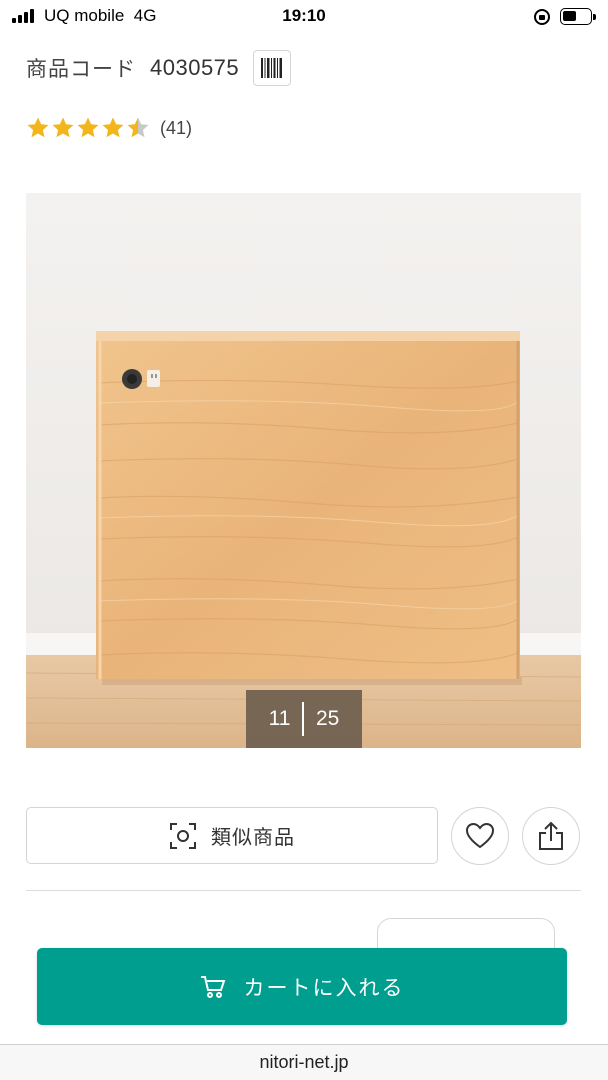  Describe the element at coordinates (81, 69) in the screenshot. I see `product-code-label: 商品コード` at that location.